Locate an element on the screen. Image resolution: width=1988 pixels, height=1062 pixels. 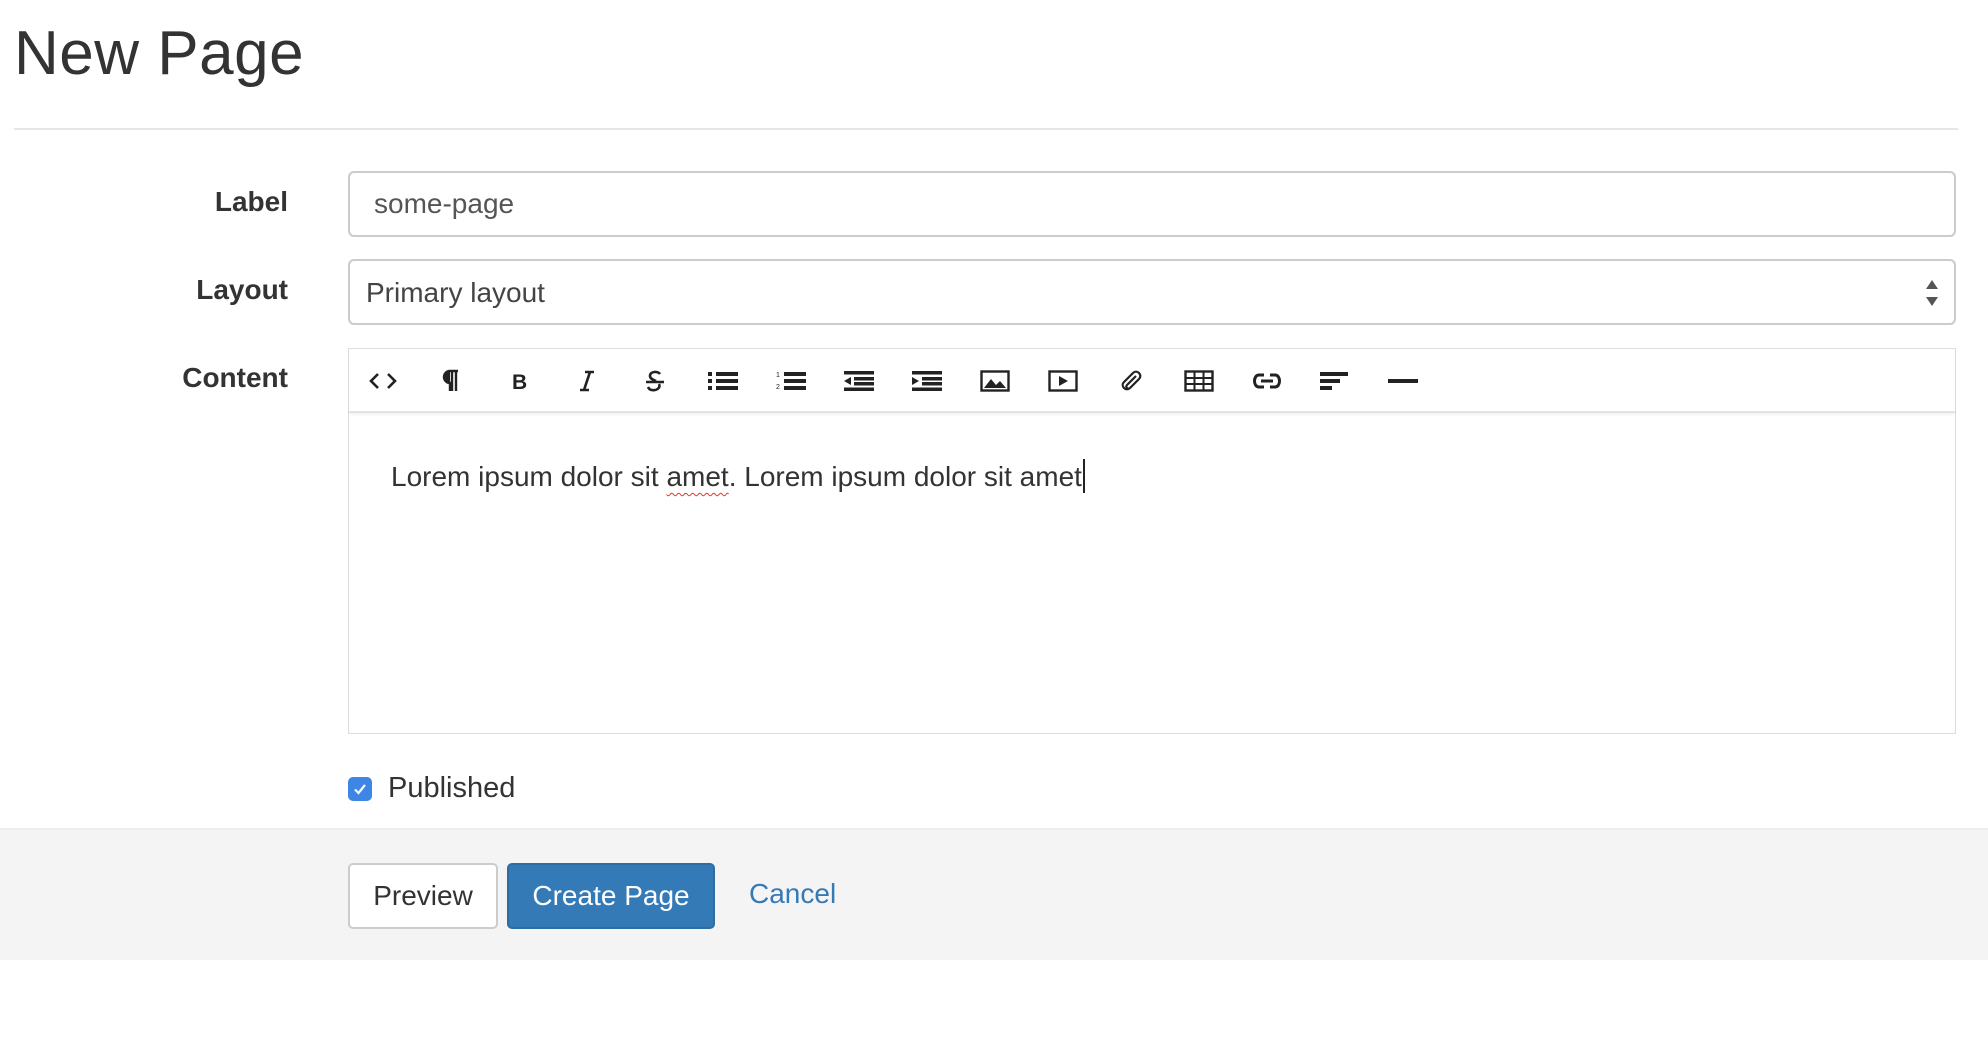
italic-icon is located at coordinates (587, 381).